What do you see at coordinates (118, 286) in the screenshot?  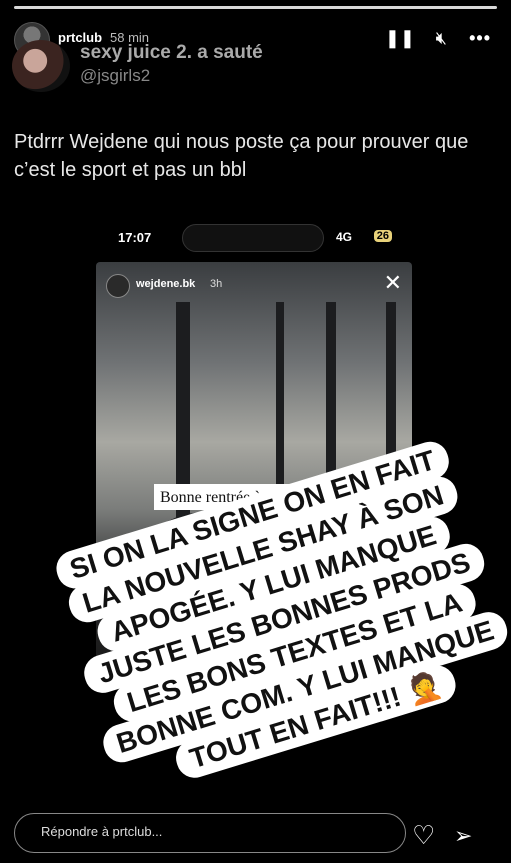 I see `inner-story-avatar` at bounding box center [118, 286].